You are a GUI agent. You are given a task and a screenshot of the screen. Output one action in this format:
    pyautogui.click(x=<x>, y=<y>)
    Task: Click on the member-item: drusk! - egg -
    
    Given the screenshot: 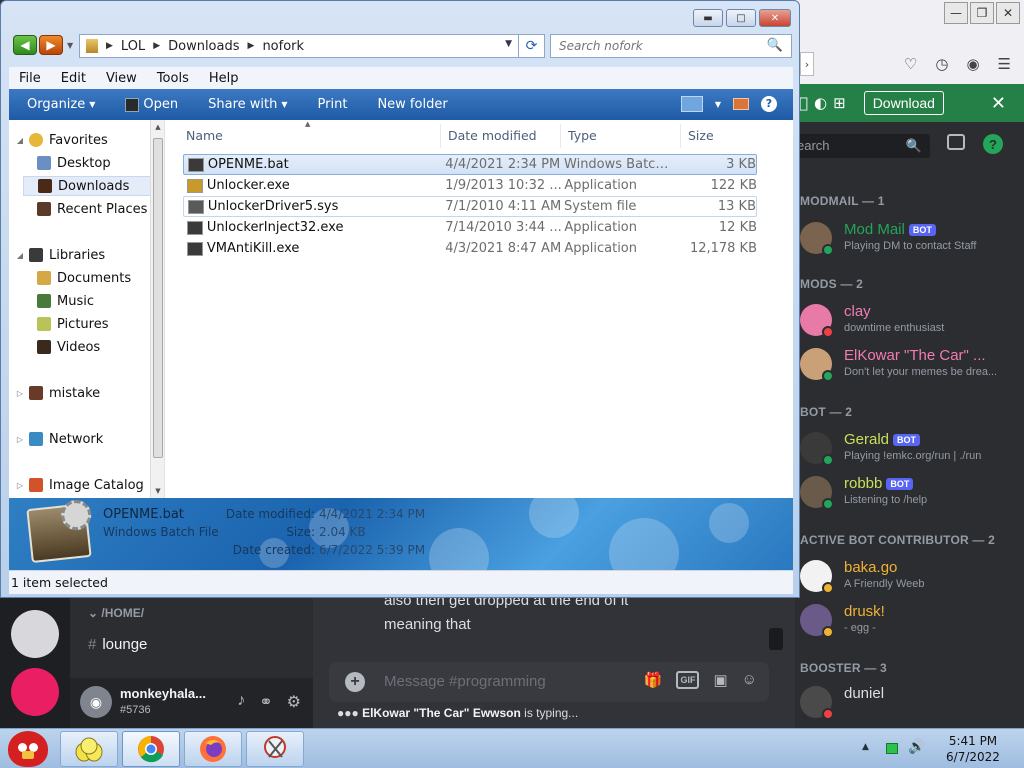 What is the action you would take?
    pyautogui.click(x=912, y=620)
    